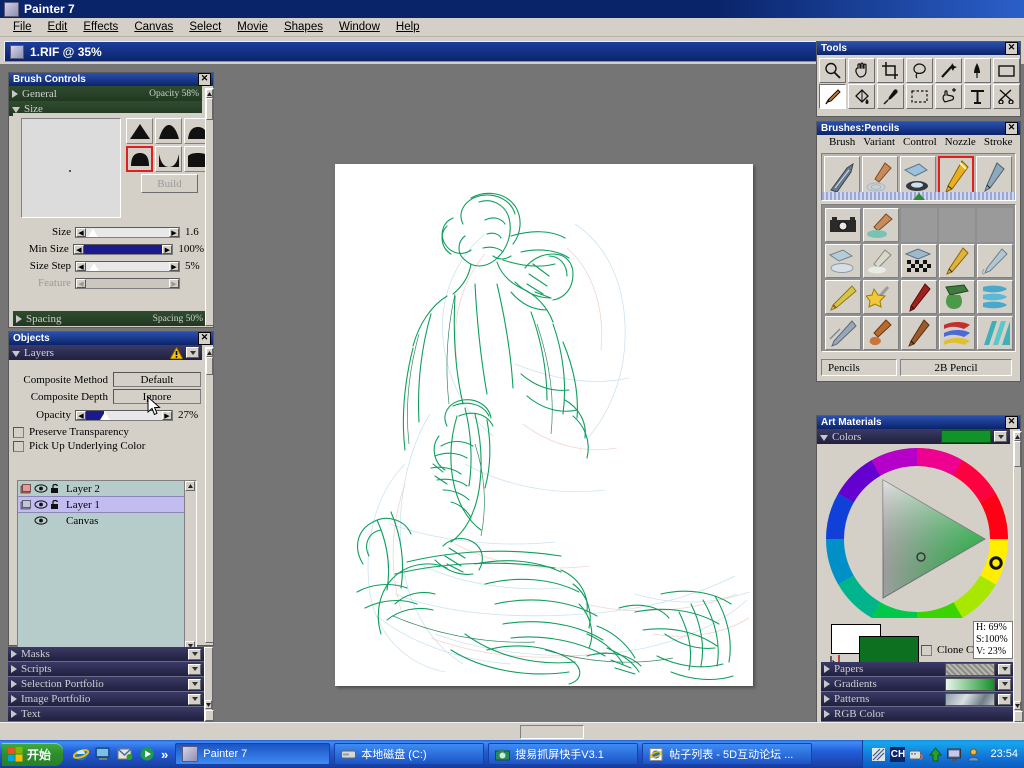 This screenshot has height=768, width=1024. Describe the element at coordinates (956, 367) in the screenshot. I see `brush-variant-name: 2B Pencil` at that location.